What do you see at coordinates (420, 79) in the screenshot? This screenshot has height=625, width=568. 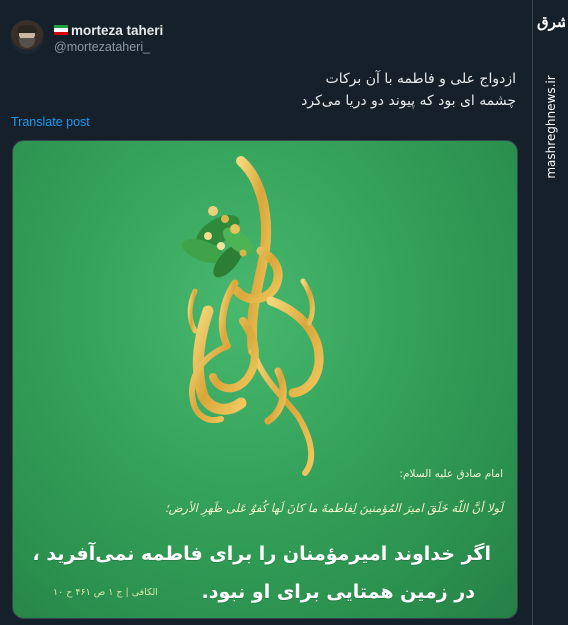 I see `post-text-line: ازدواج علی و فاطمه با آن برکات` at bounding box center [420, 79].